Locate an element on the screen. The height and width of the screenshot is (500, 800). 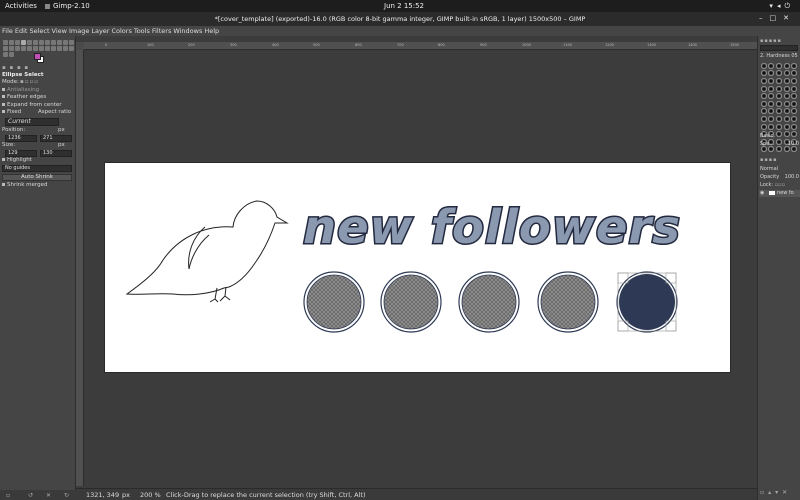
menu-edit: Edit is located at coordinates (22, 31).